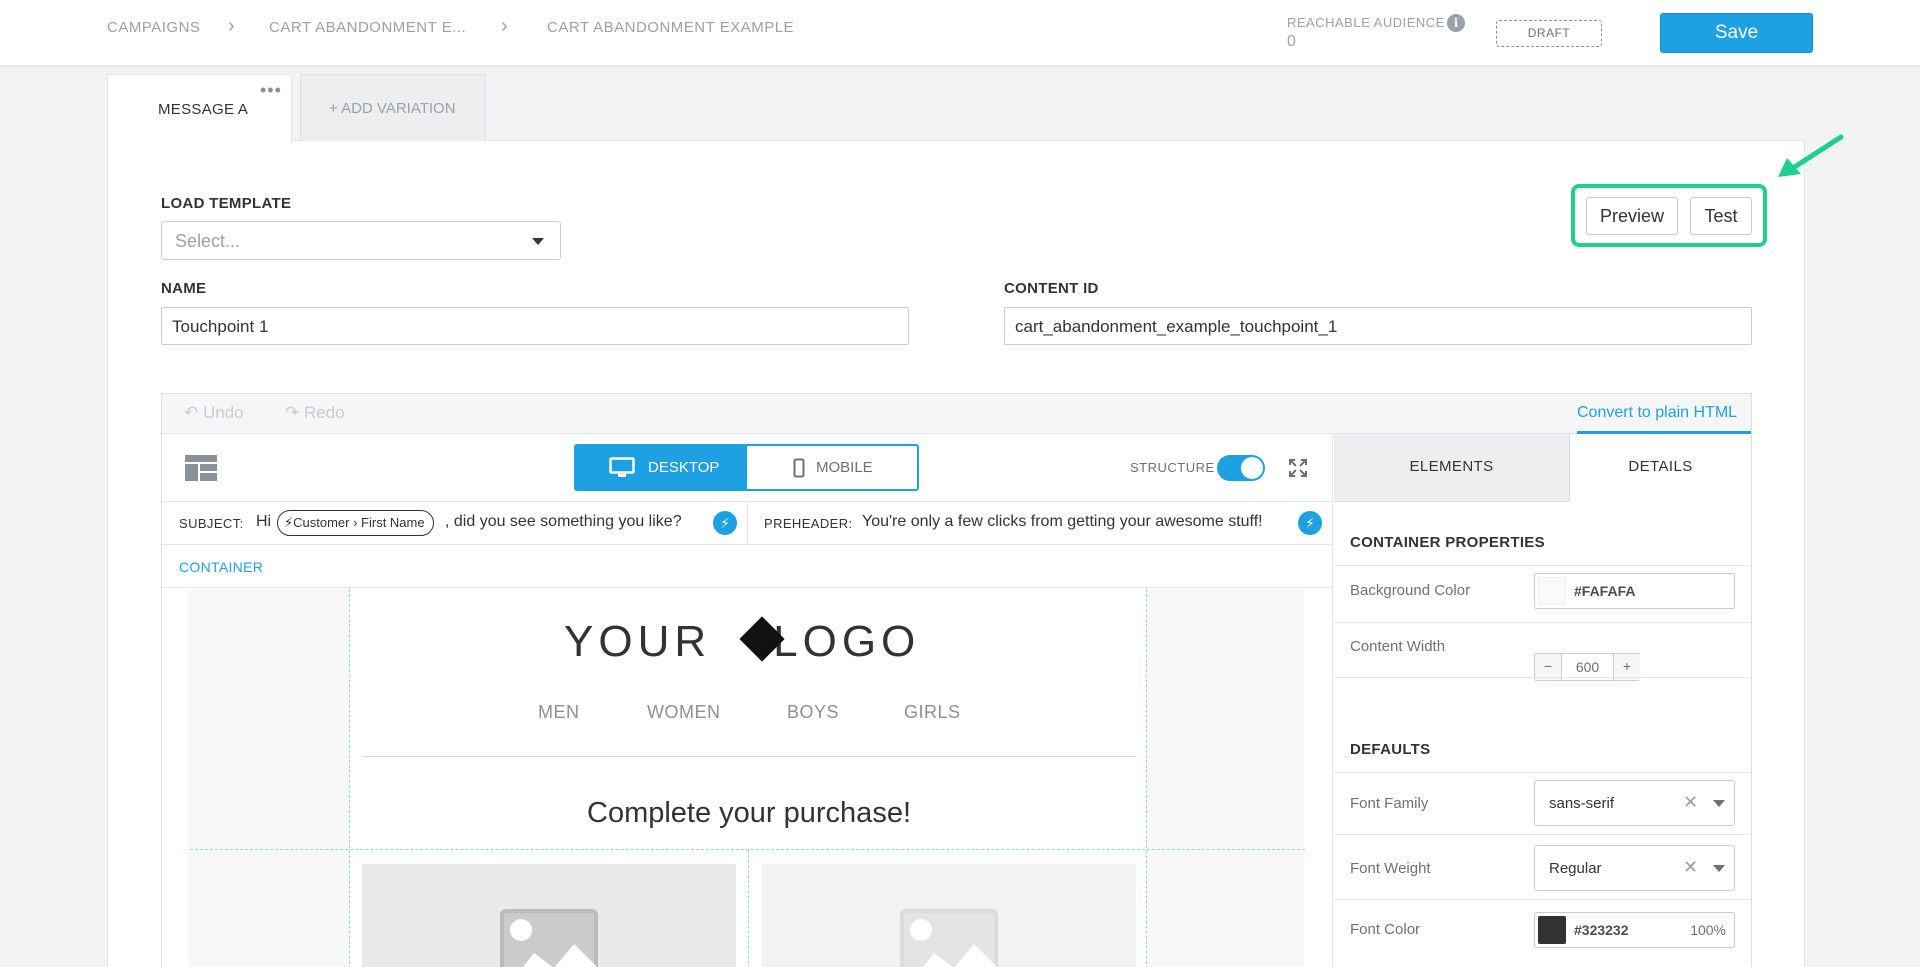 The image size is (1920, 967). Describe the element at coordinates (359, 522) in the screenshot. I see `token-label: Customer › First Name` at that location.